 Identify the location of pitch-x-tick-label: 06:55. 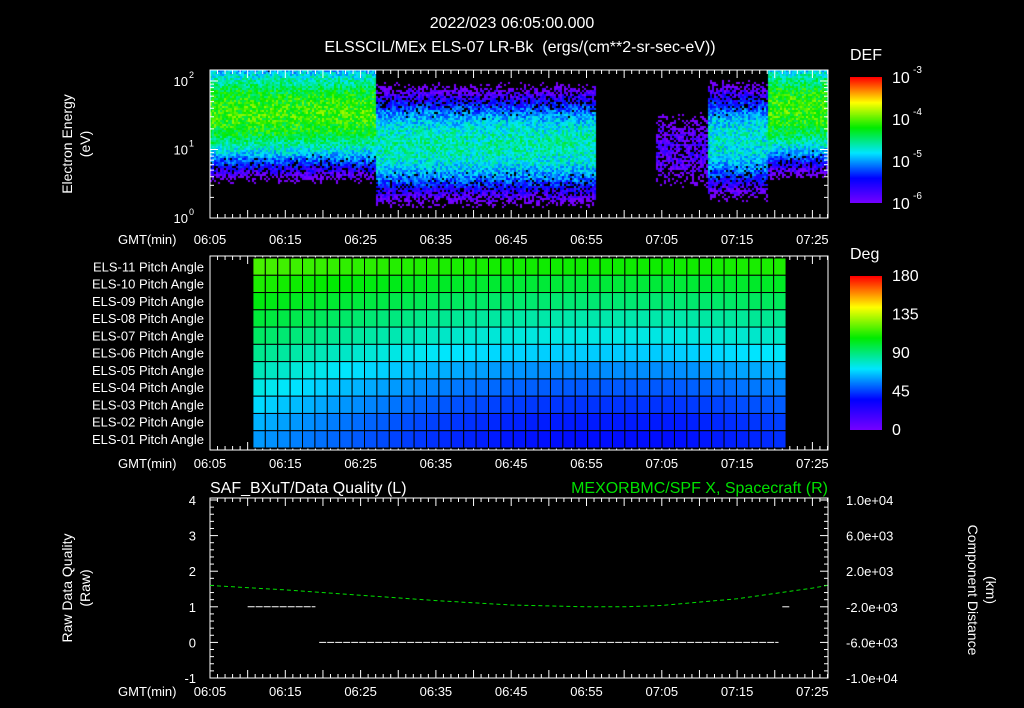
(586, 463).